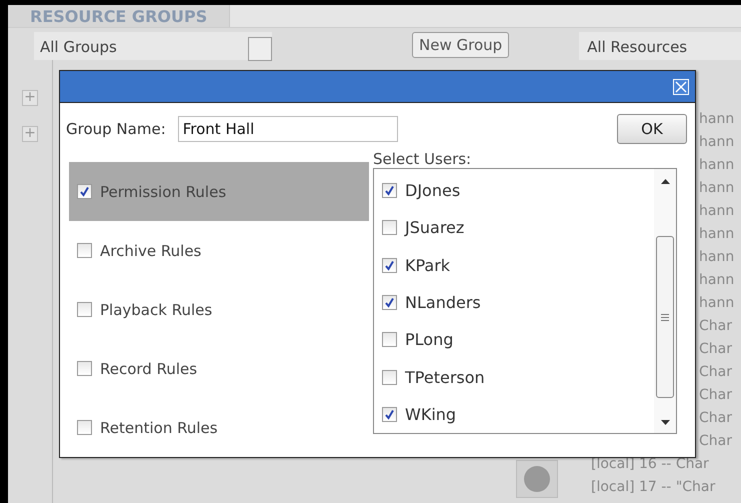 Image resolution: width=741 pixels, height=503 pixels. I want to click on resource-row: [local] 16 -- Char, so click(650, 464).